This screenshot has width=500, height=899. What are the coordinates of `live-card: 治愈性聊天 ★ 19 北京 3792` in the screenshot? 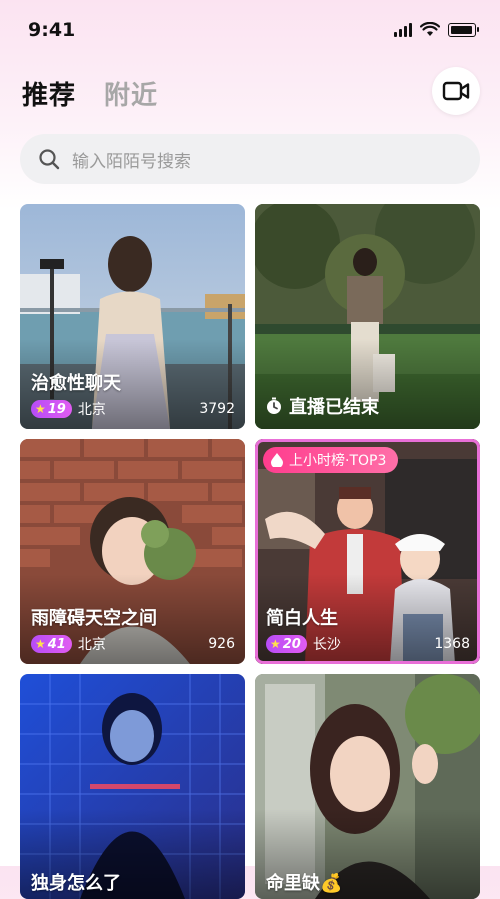 It's located at (132, 316).